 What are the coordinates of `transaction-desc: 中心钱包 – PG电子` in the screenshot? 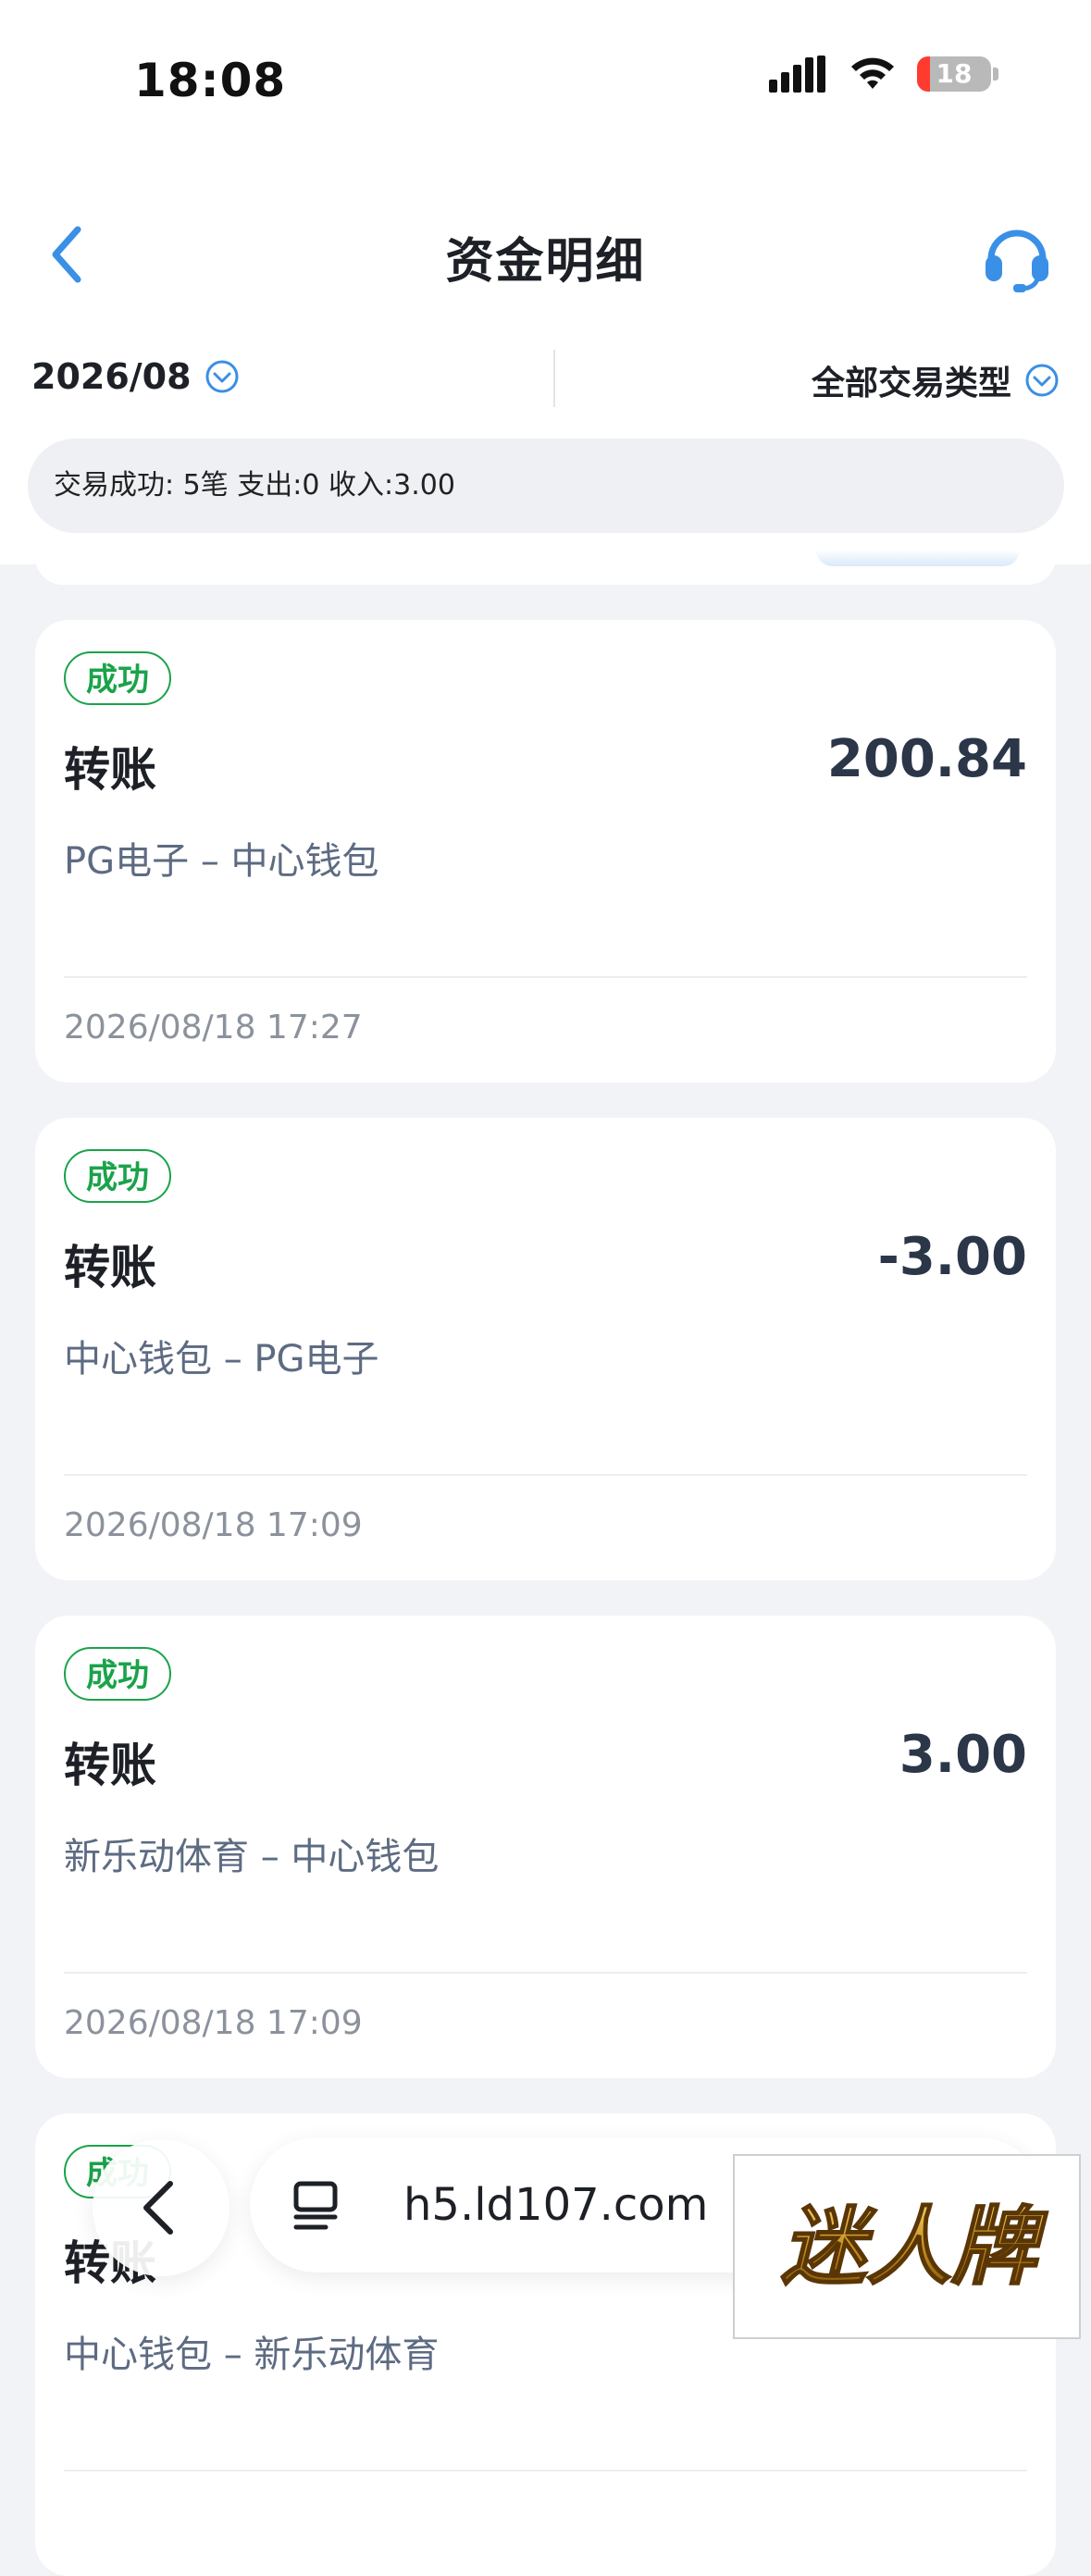 It's located at (221, 1359).